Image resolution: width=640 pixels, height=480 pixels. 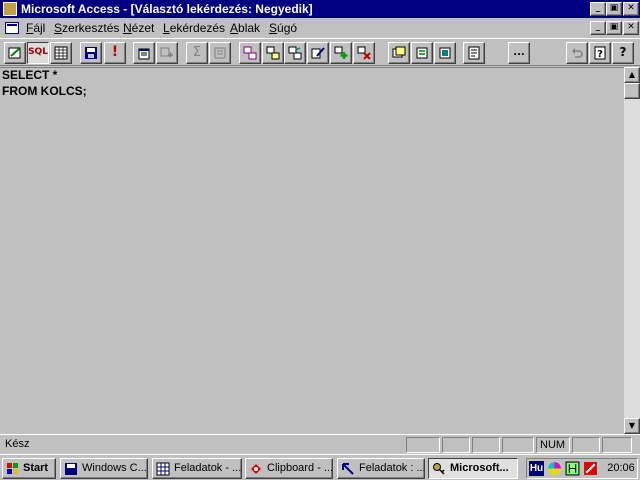 I want to click on top-values-button, so click(x=220, y=53).